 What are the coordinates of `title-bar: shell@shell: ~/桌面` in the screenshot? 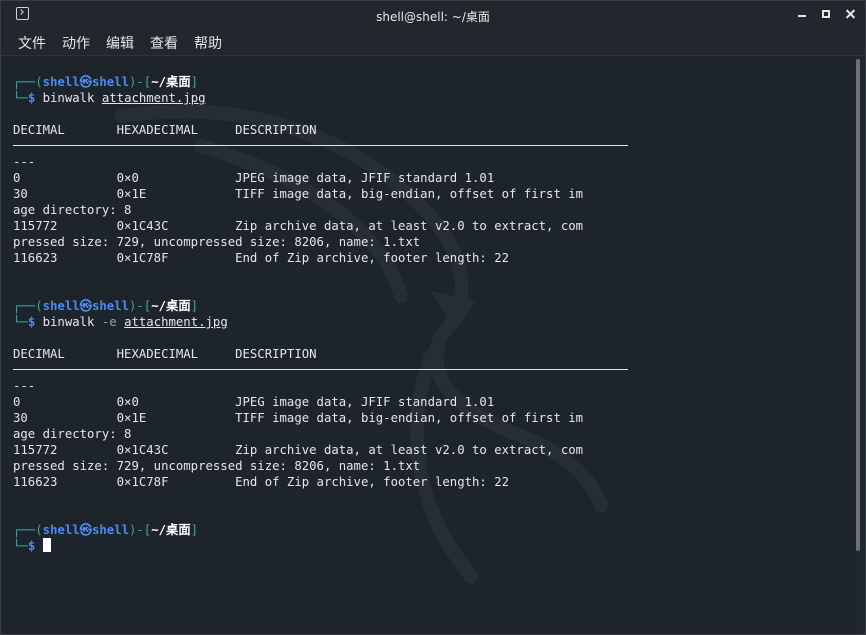 It's located at (433, 15).